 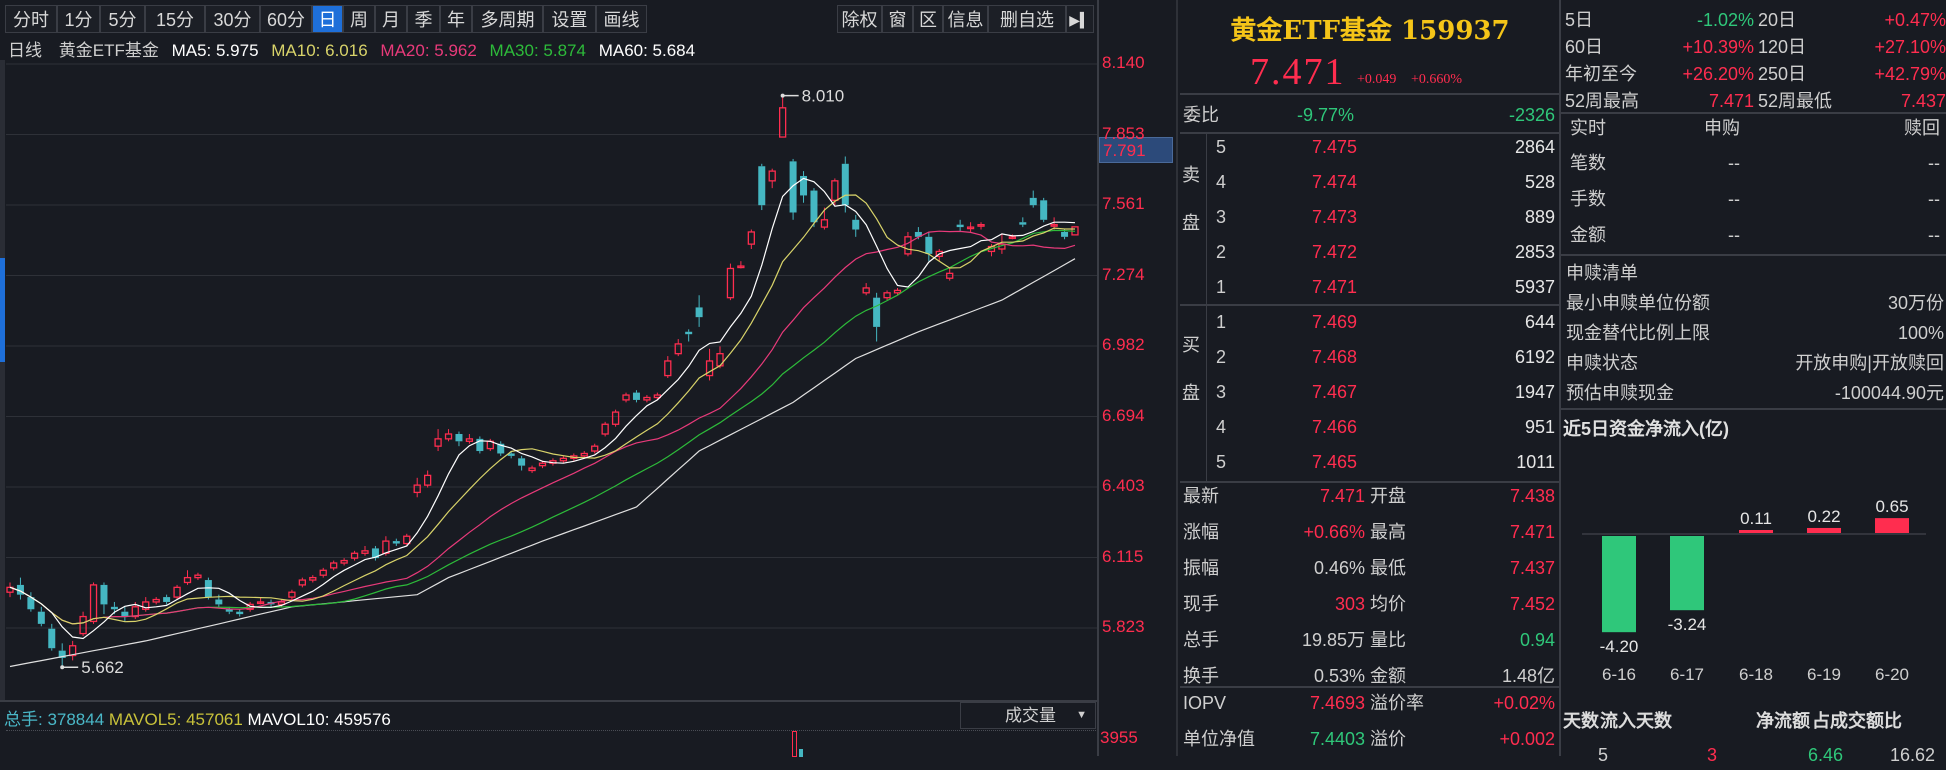 I want to click on stat-label: 总手, so click(x=1201, y=640).